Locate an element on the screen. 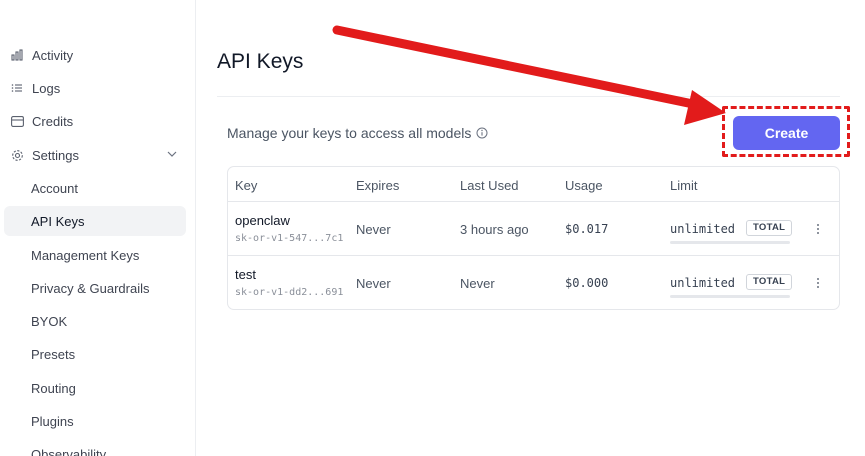 This screenshot has width=865, height=456. sidebar-item-label: Plugins is located at coordinates (52, 421).